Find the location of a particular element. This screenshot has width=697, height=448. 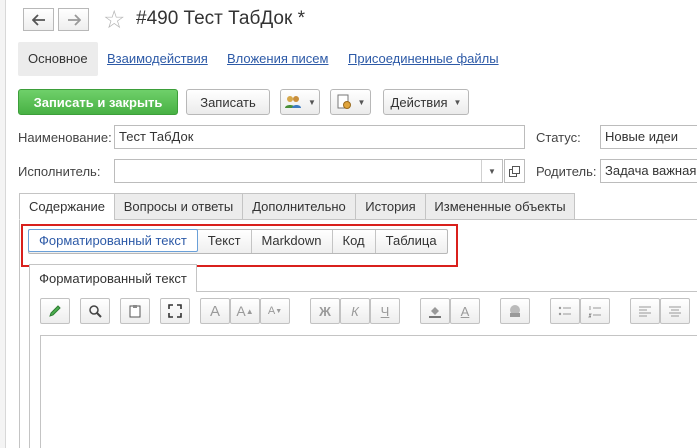

clipboard-icon is located at coordinates (135, 311).